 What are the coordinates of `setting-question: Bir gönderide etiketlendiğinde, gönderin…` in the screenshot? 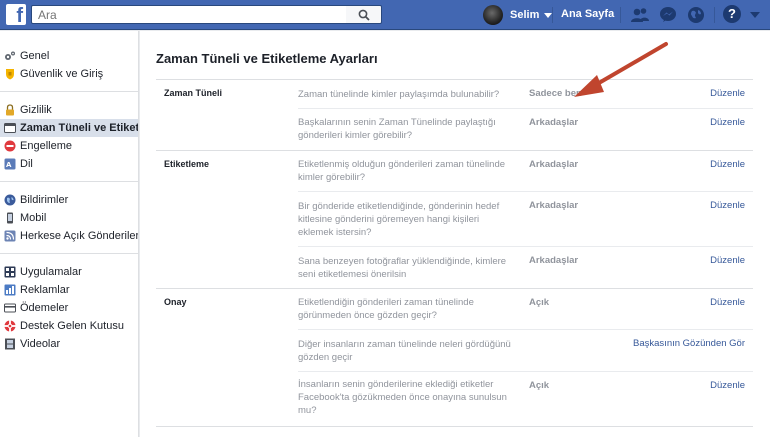 It's located at (399, 219).